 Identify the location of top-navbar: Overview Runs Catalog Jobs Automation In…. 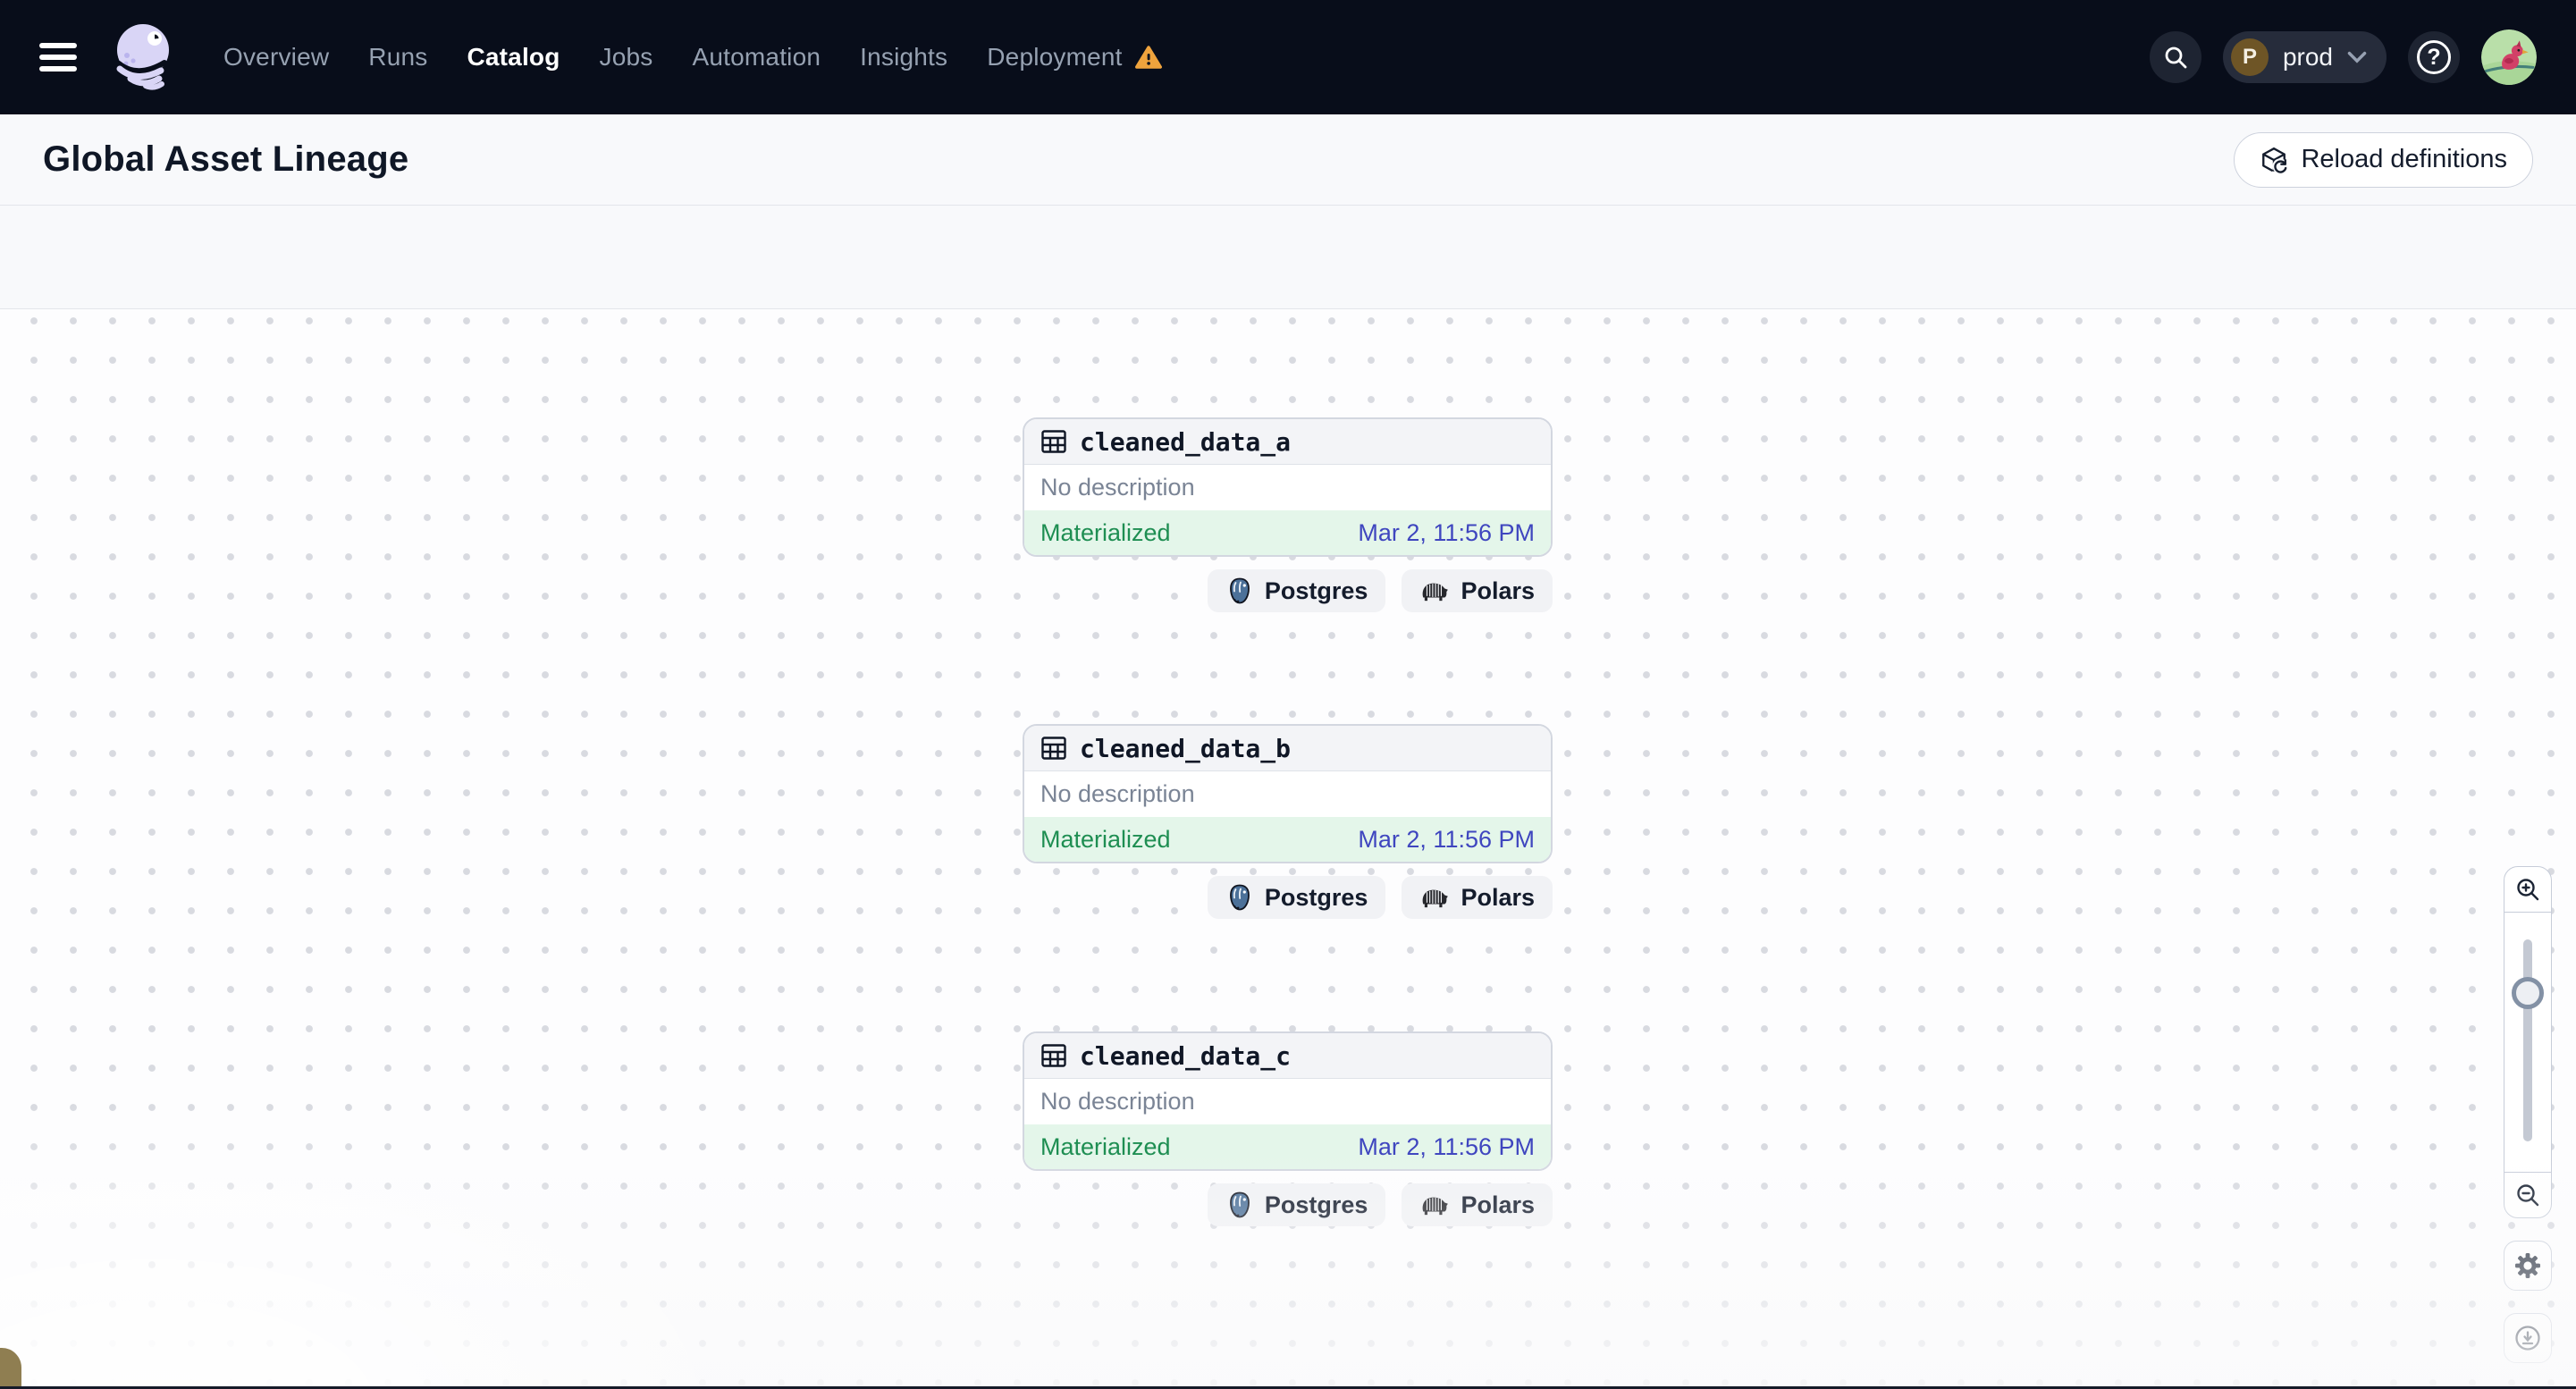
(1288, 57).